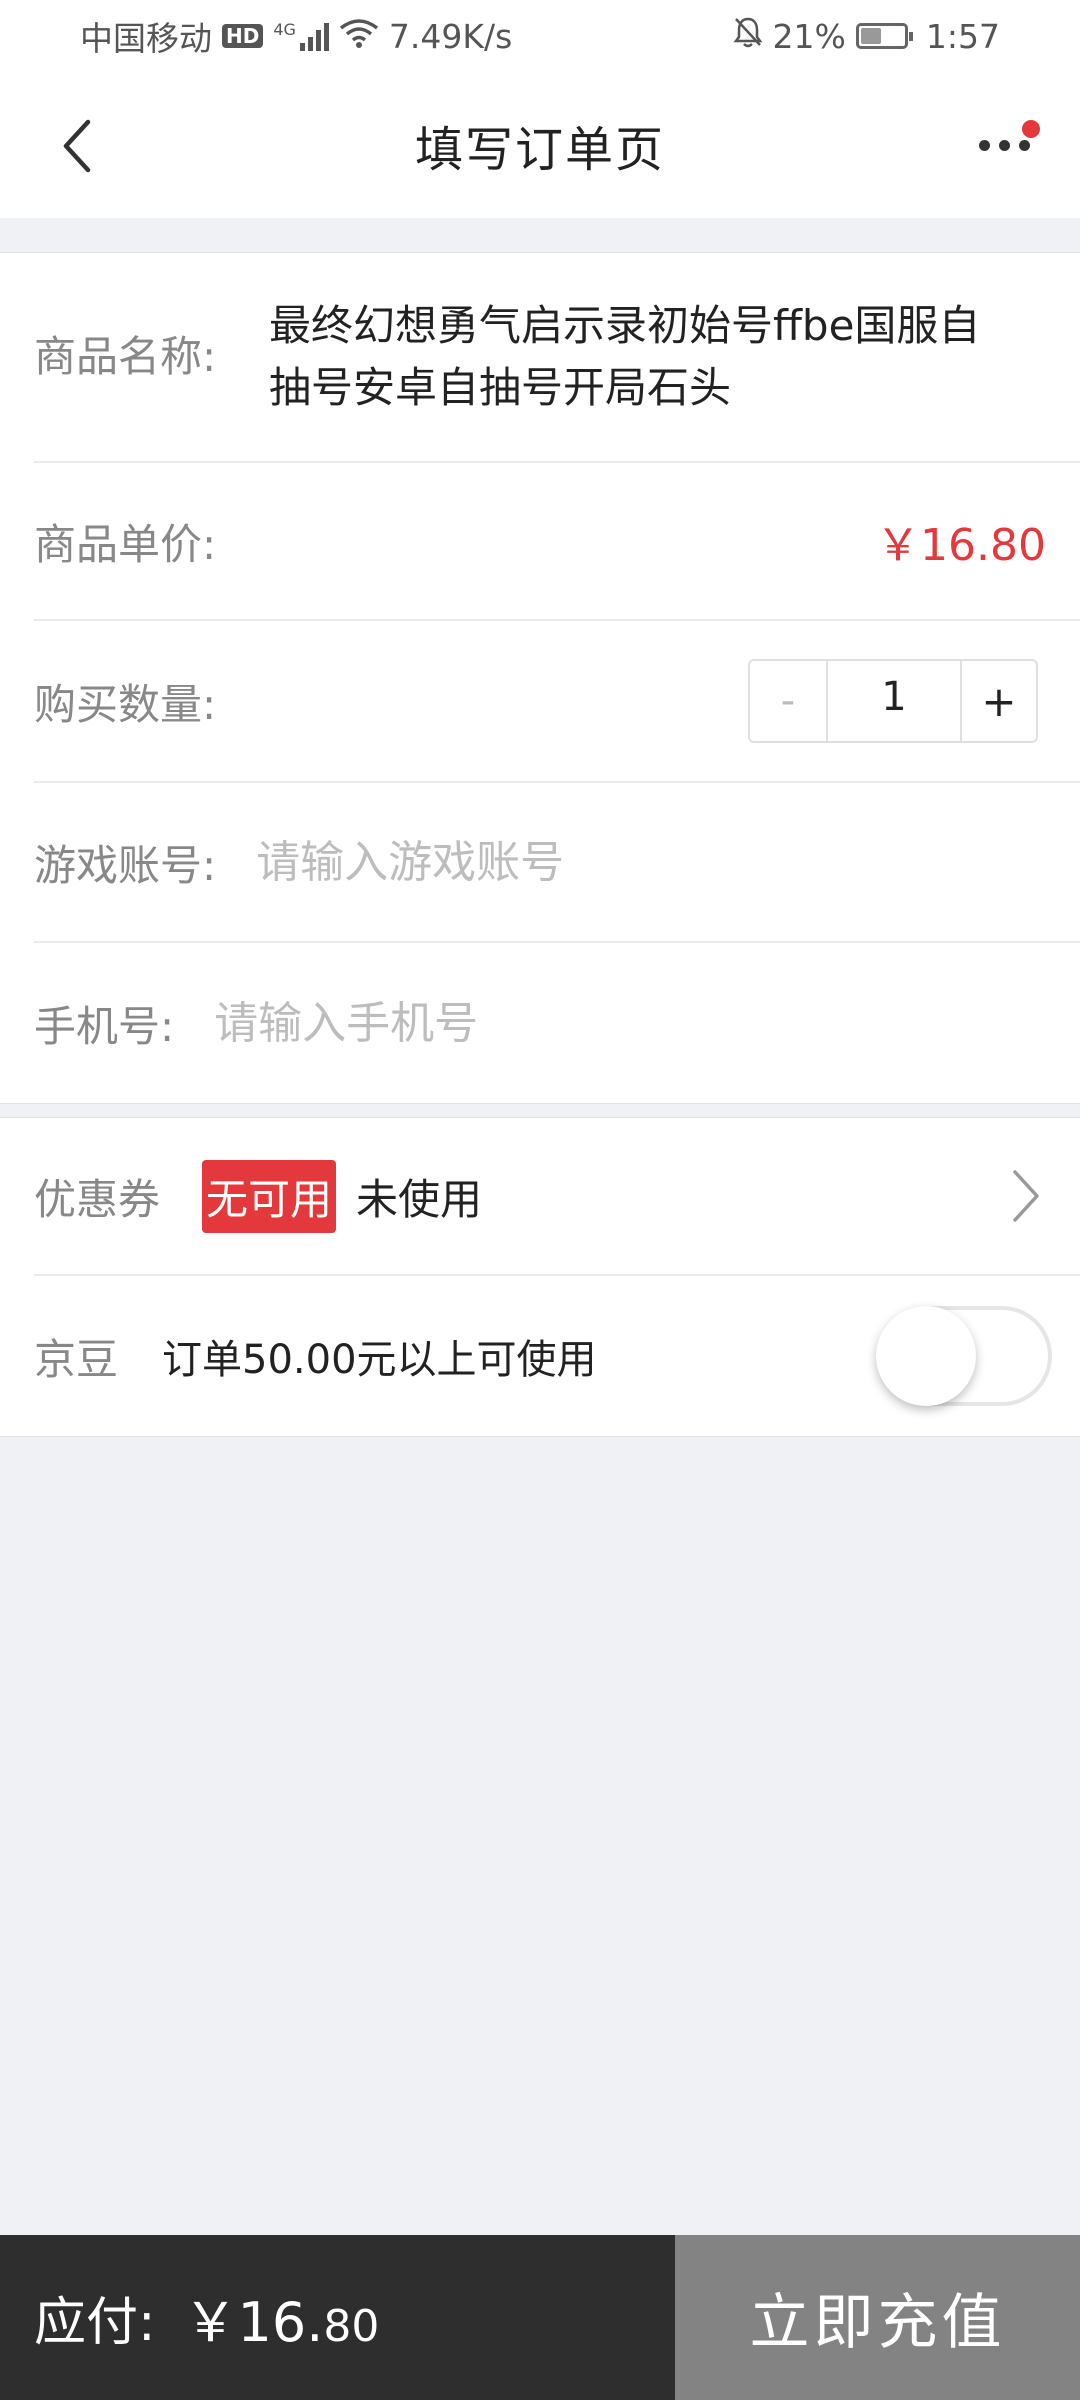 Image resolution: width=1080 pixels, height=2400 pixels. I want to click on product-name-row: 商品名称: 最终幻想勇气启示录初始号ffbe国服自抽号安卓自抽号开局石头, so click(557, 358).